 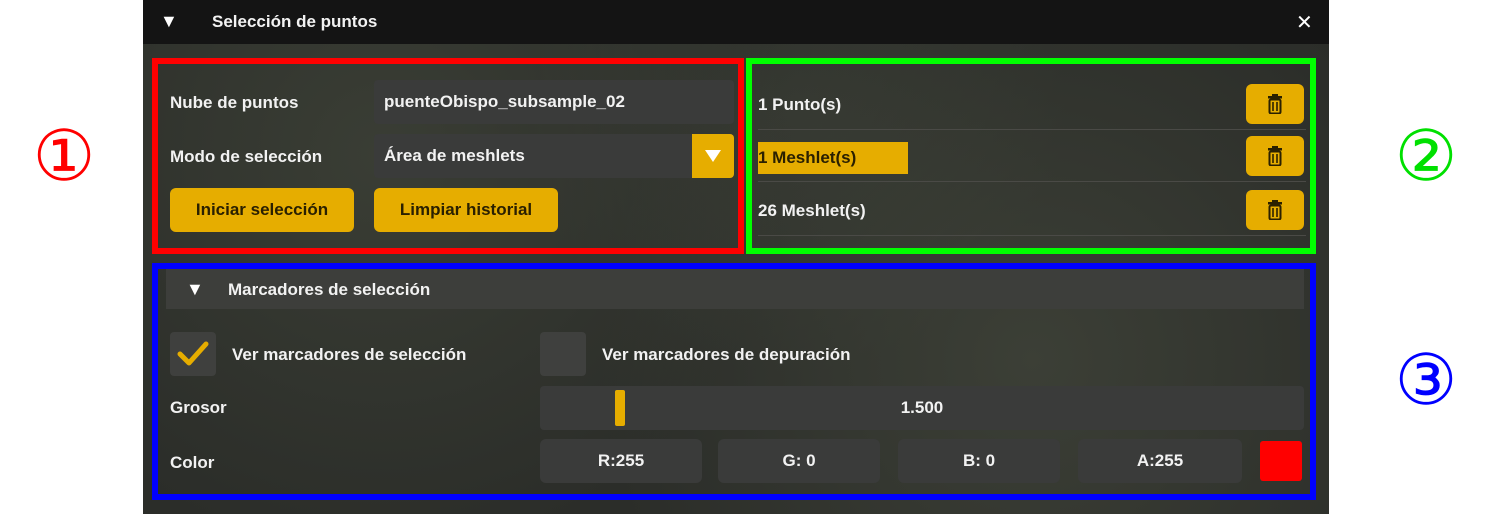 What do you see at coordinates (1304, 22) in the screenshot?
I see `close-icon: ✕` at bounding box center [1304, 22].